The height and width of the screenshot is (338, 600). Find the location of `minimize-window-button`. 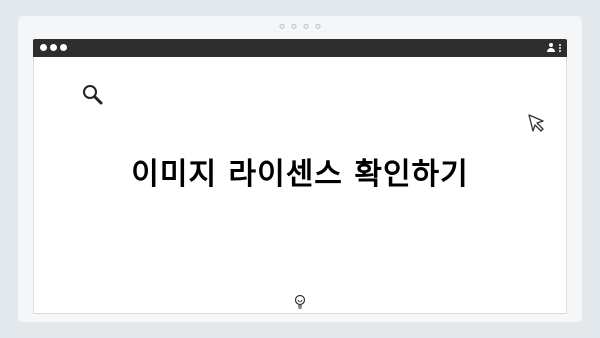

minimize-window-button is located at coordinates (53, 47).